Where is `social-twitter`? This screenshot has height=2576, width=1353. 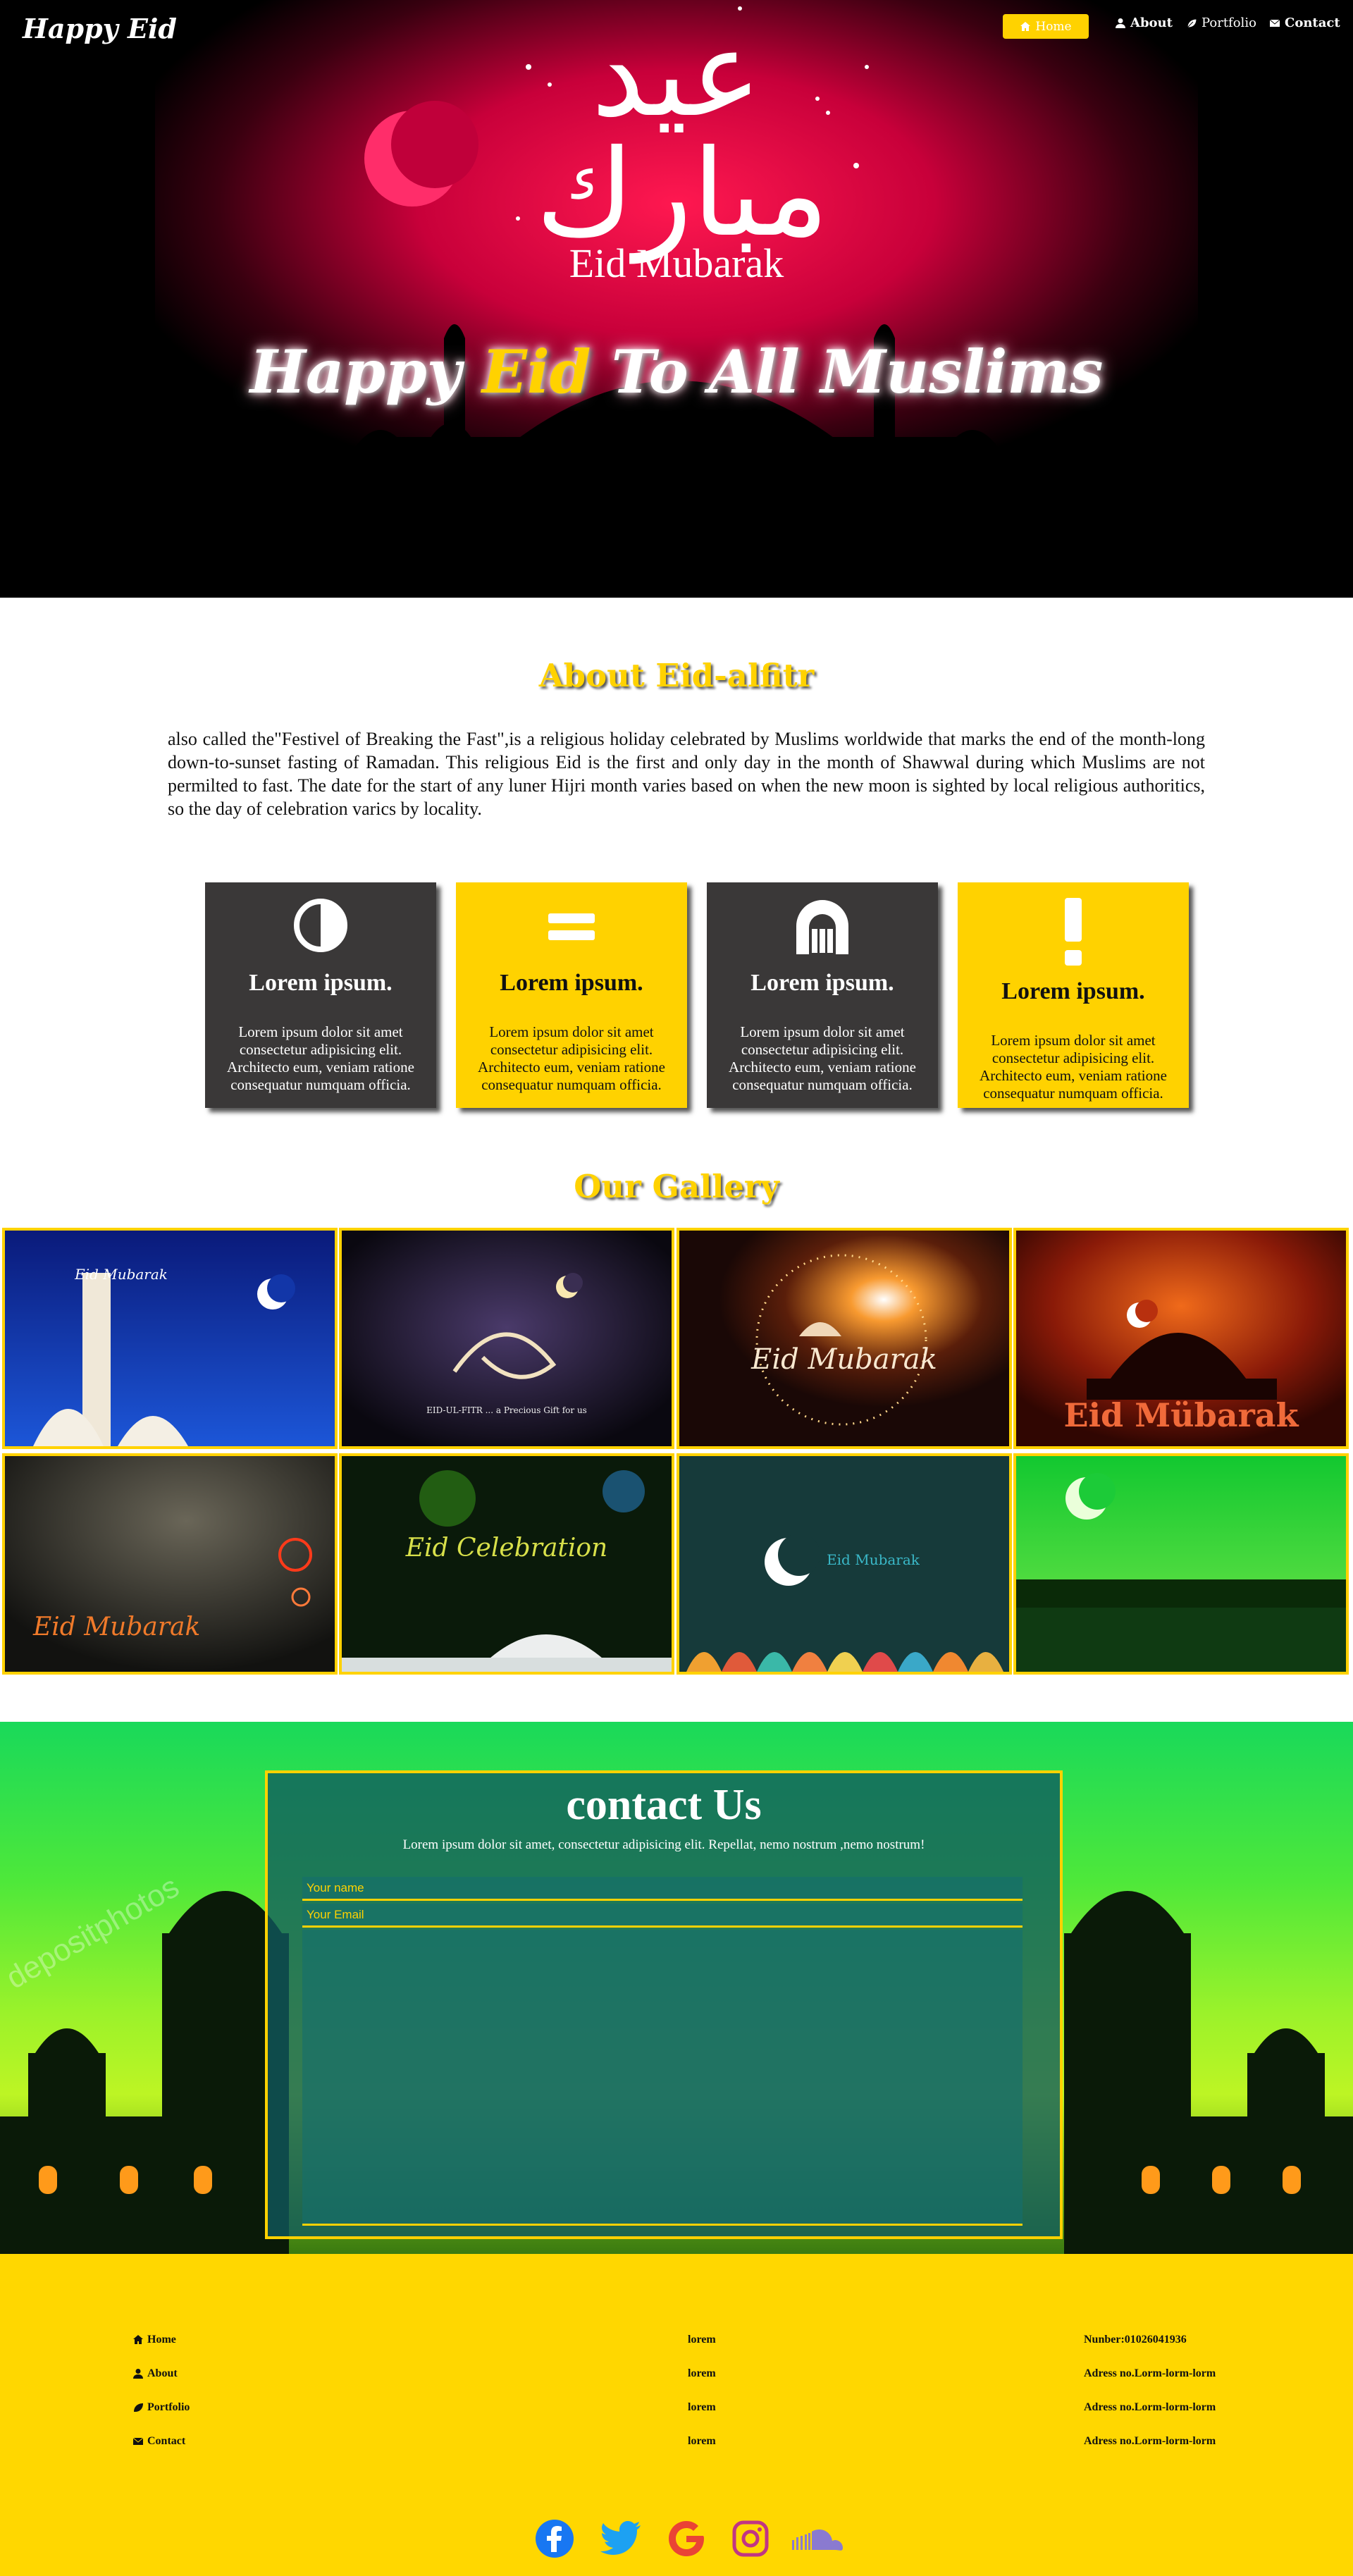
social-twitter is located at coordinates (621, 2539).